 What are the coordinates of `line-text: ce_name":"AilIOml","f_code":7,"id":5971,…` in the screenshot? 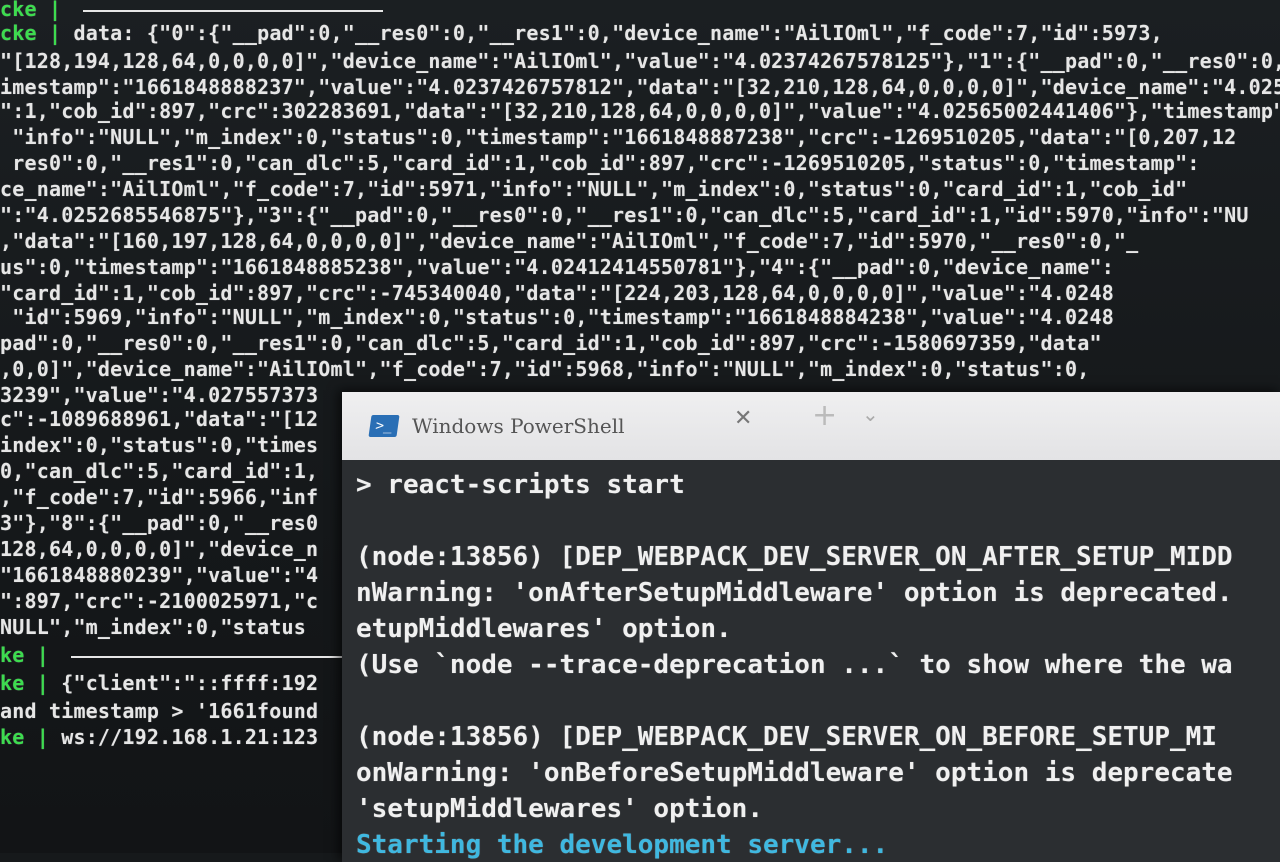 It's located at (594, 189).